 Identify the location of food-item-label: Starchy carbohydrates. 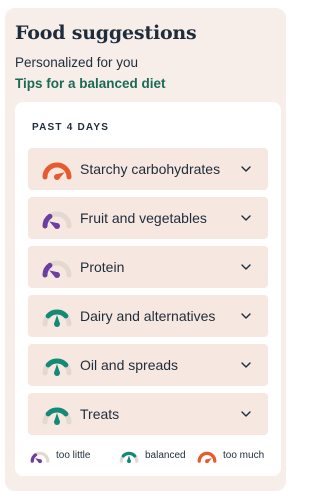
(150, 169).